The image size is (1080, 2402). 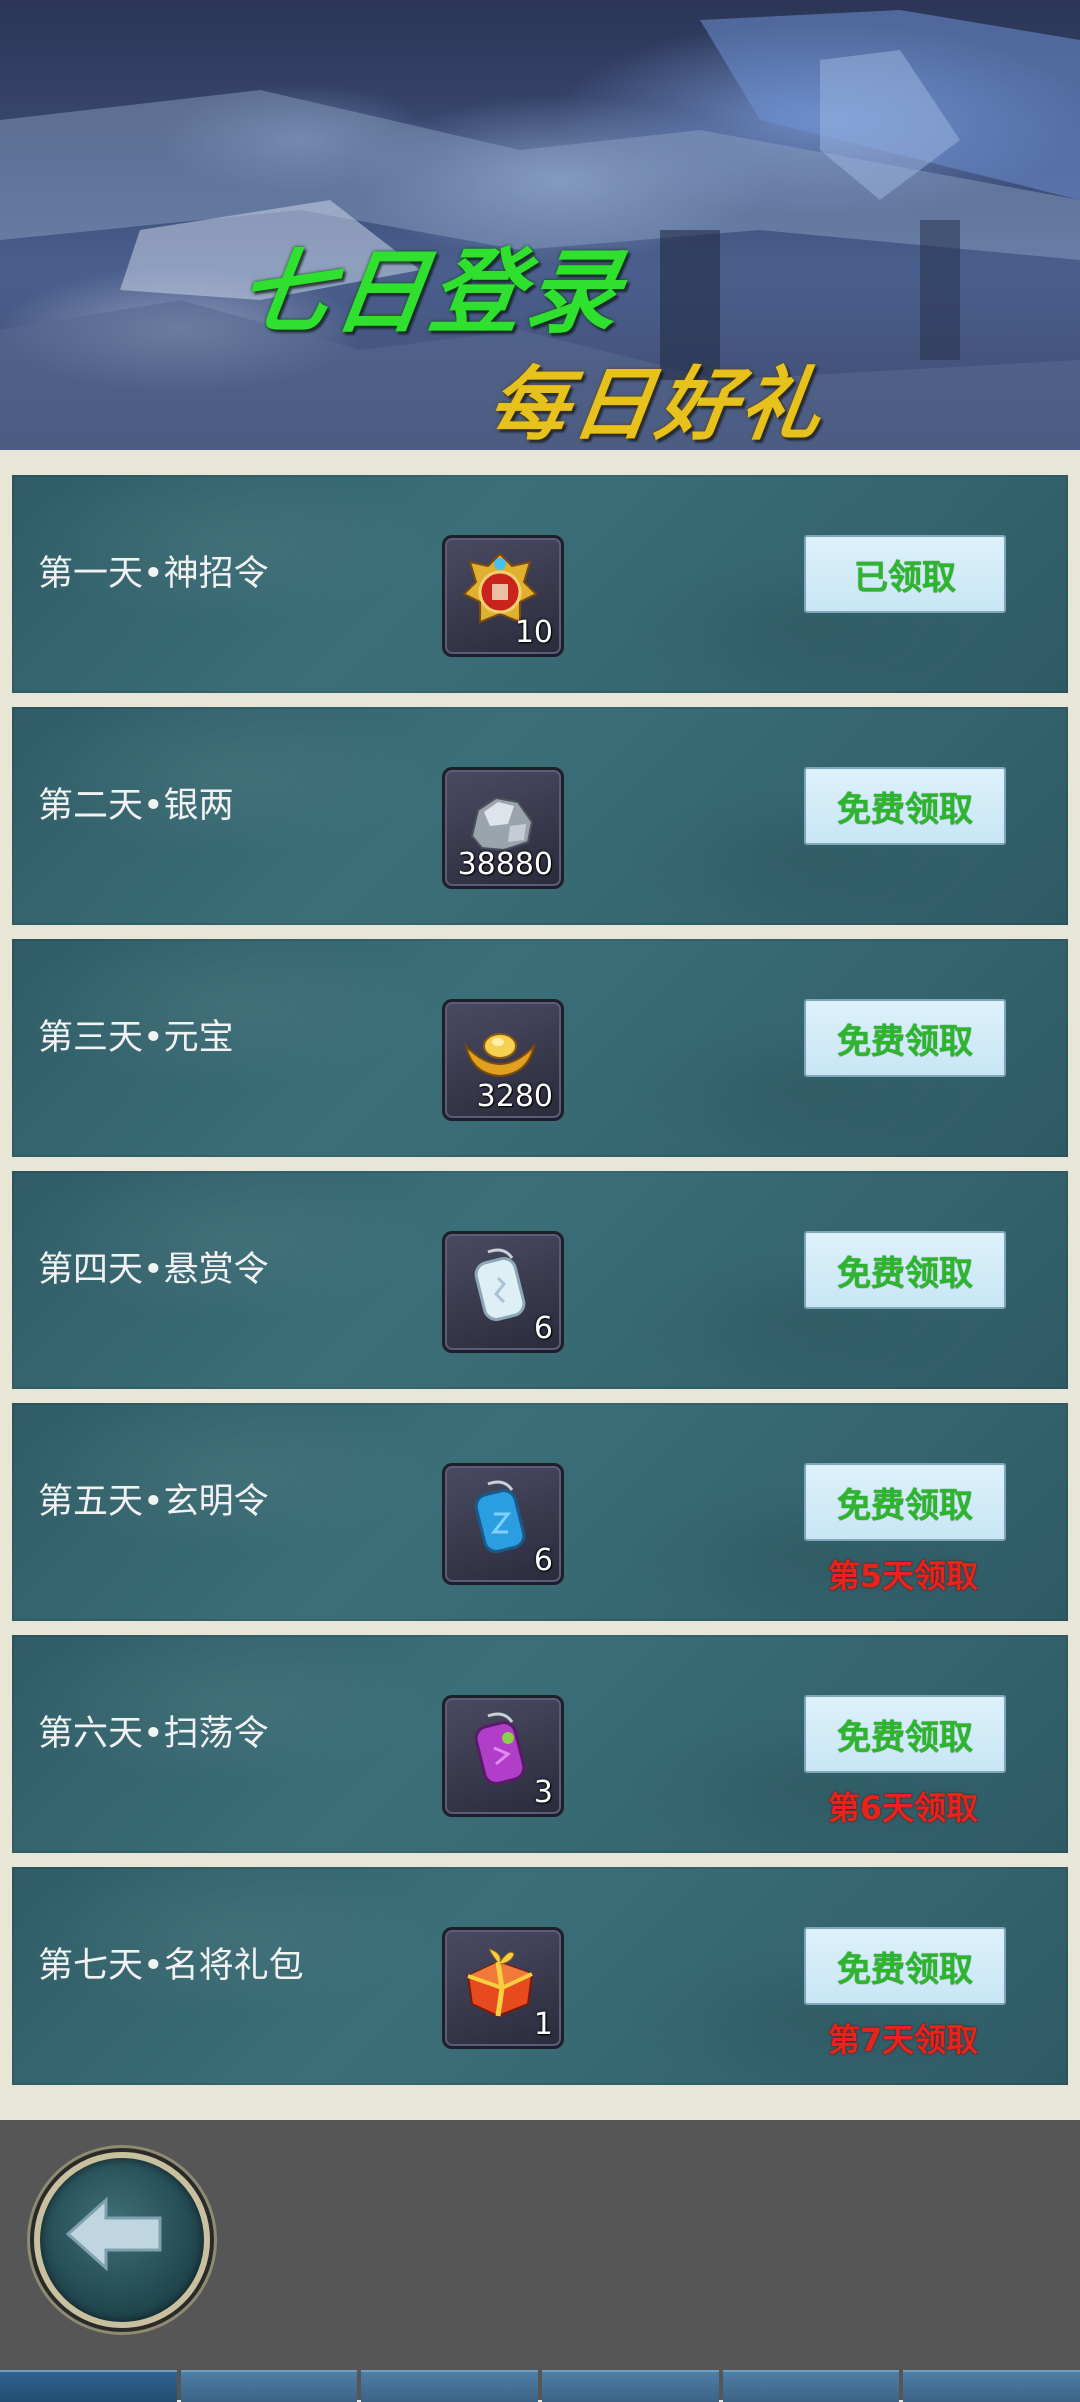 I want to click on reward-row-day-4: 第四天•悬赏令 6 免费领取, so click(x=540, y=1280).